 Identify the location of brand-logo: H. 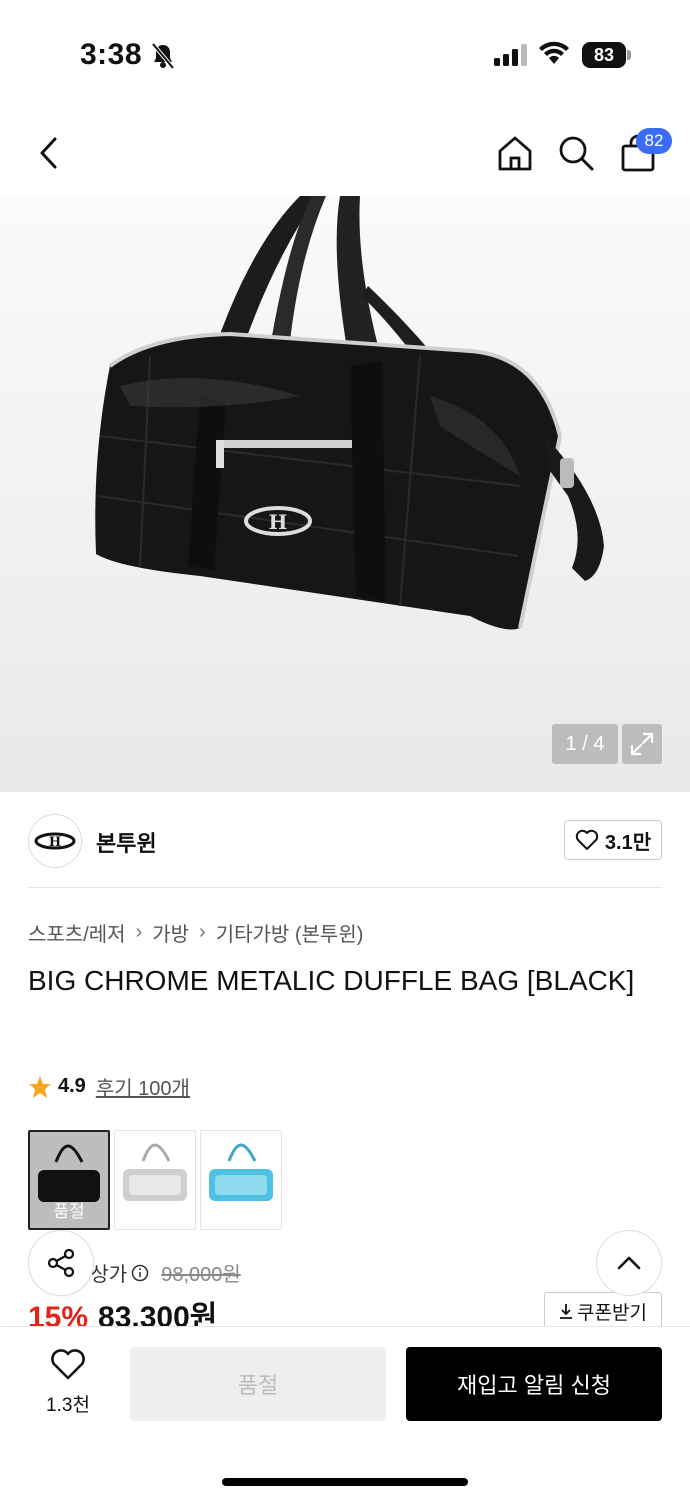
(55, 841).